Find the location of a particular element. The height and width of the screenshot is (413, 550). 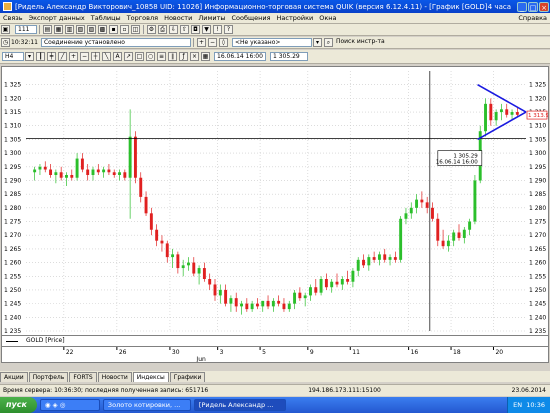

instrument-search: Поиск инстр-та is located at coordinates (363, 42).